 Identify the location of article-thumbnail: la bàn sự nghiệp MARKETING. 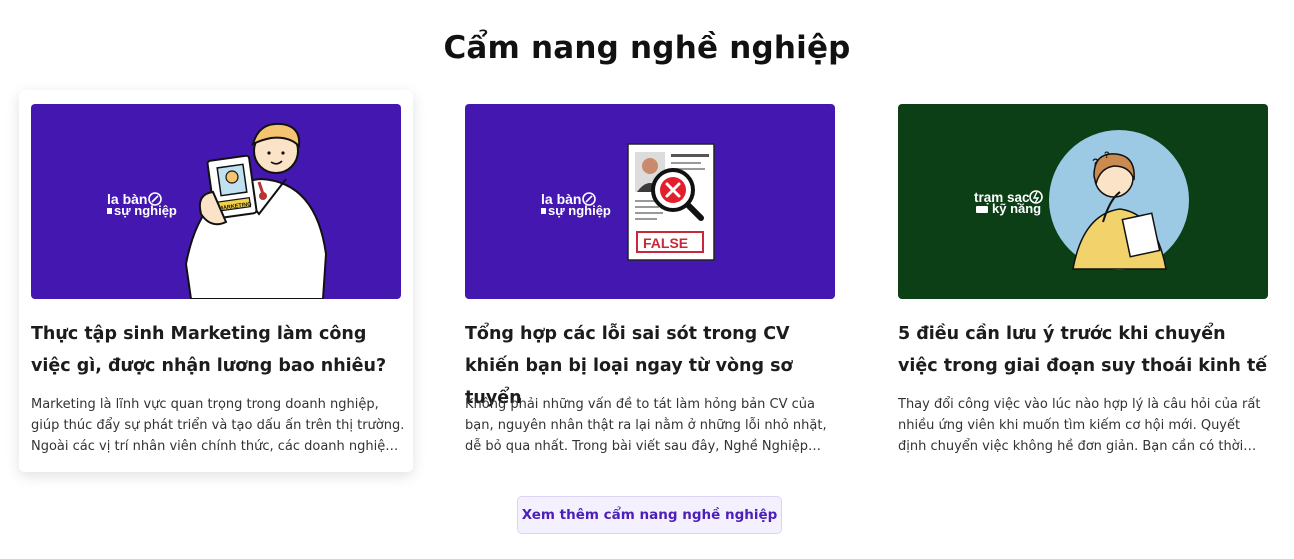
(216, 201).